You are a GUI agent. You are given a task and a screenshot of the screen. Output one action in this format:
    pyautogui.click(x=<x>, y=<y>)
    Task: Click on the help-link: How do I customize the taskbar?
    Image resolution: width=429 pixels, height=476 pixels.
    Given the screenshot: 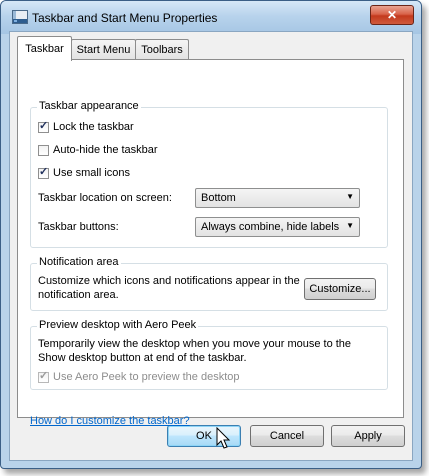 What is the action you would take?
    pyautogui.click(x=110, y=421)
    